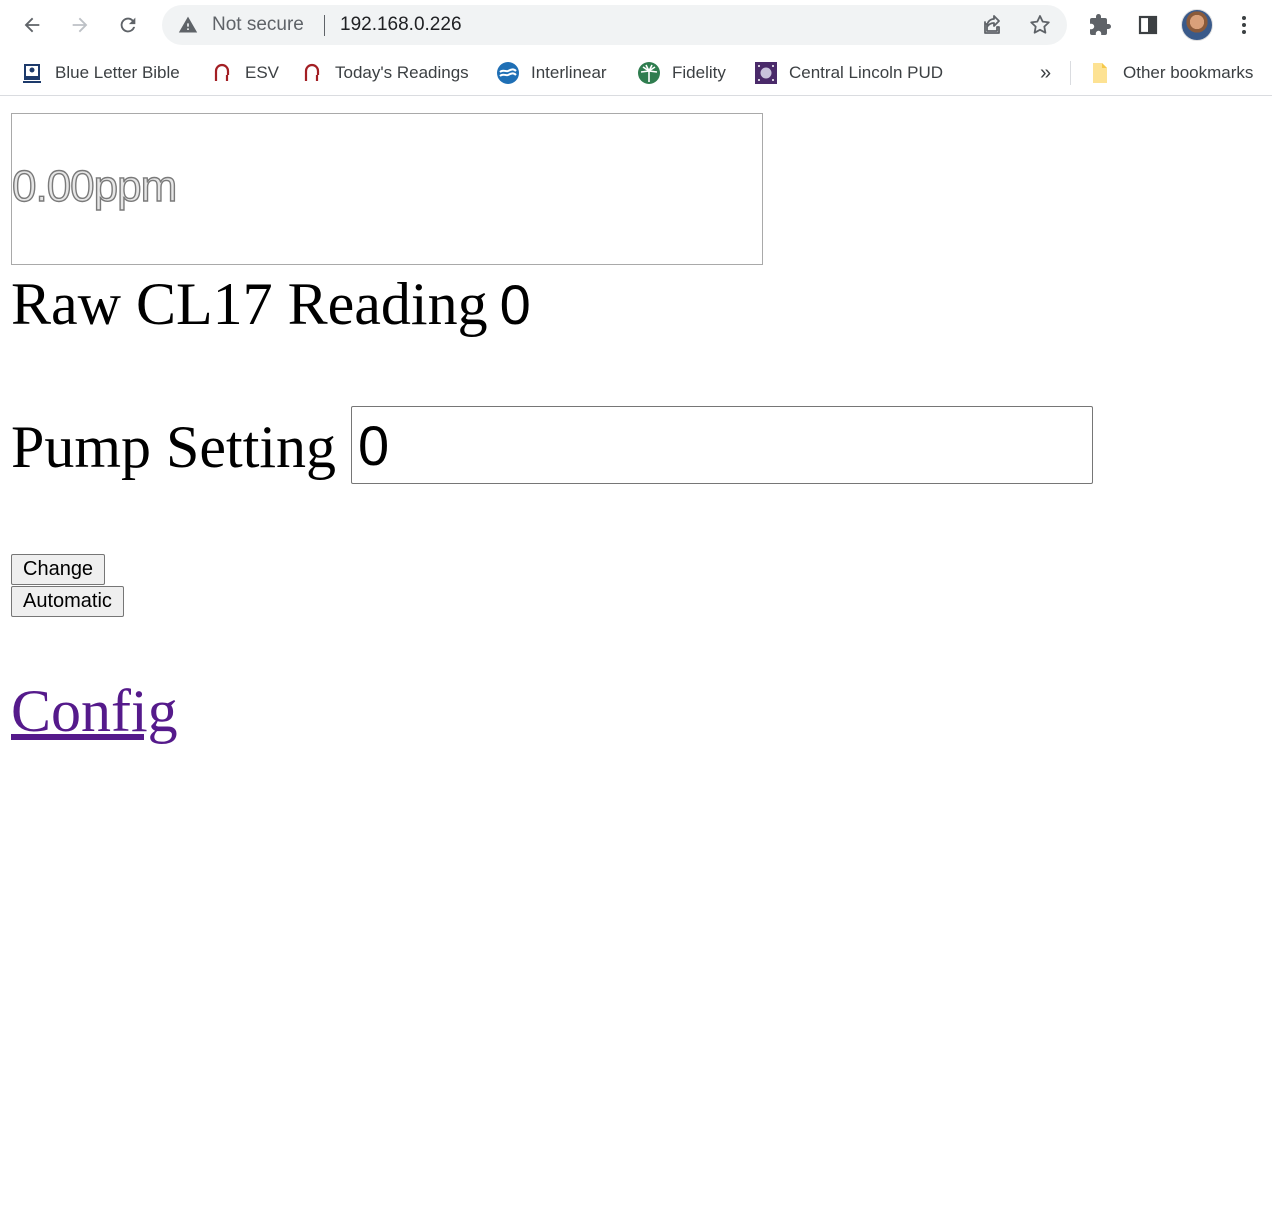 The image size is (1272, 1223). What do you see at coordinates (244, 73) in the screenshot?
I see `bookmark-item: ESV` at bounding box center [244, 73].